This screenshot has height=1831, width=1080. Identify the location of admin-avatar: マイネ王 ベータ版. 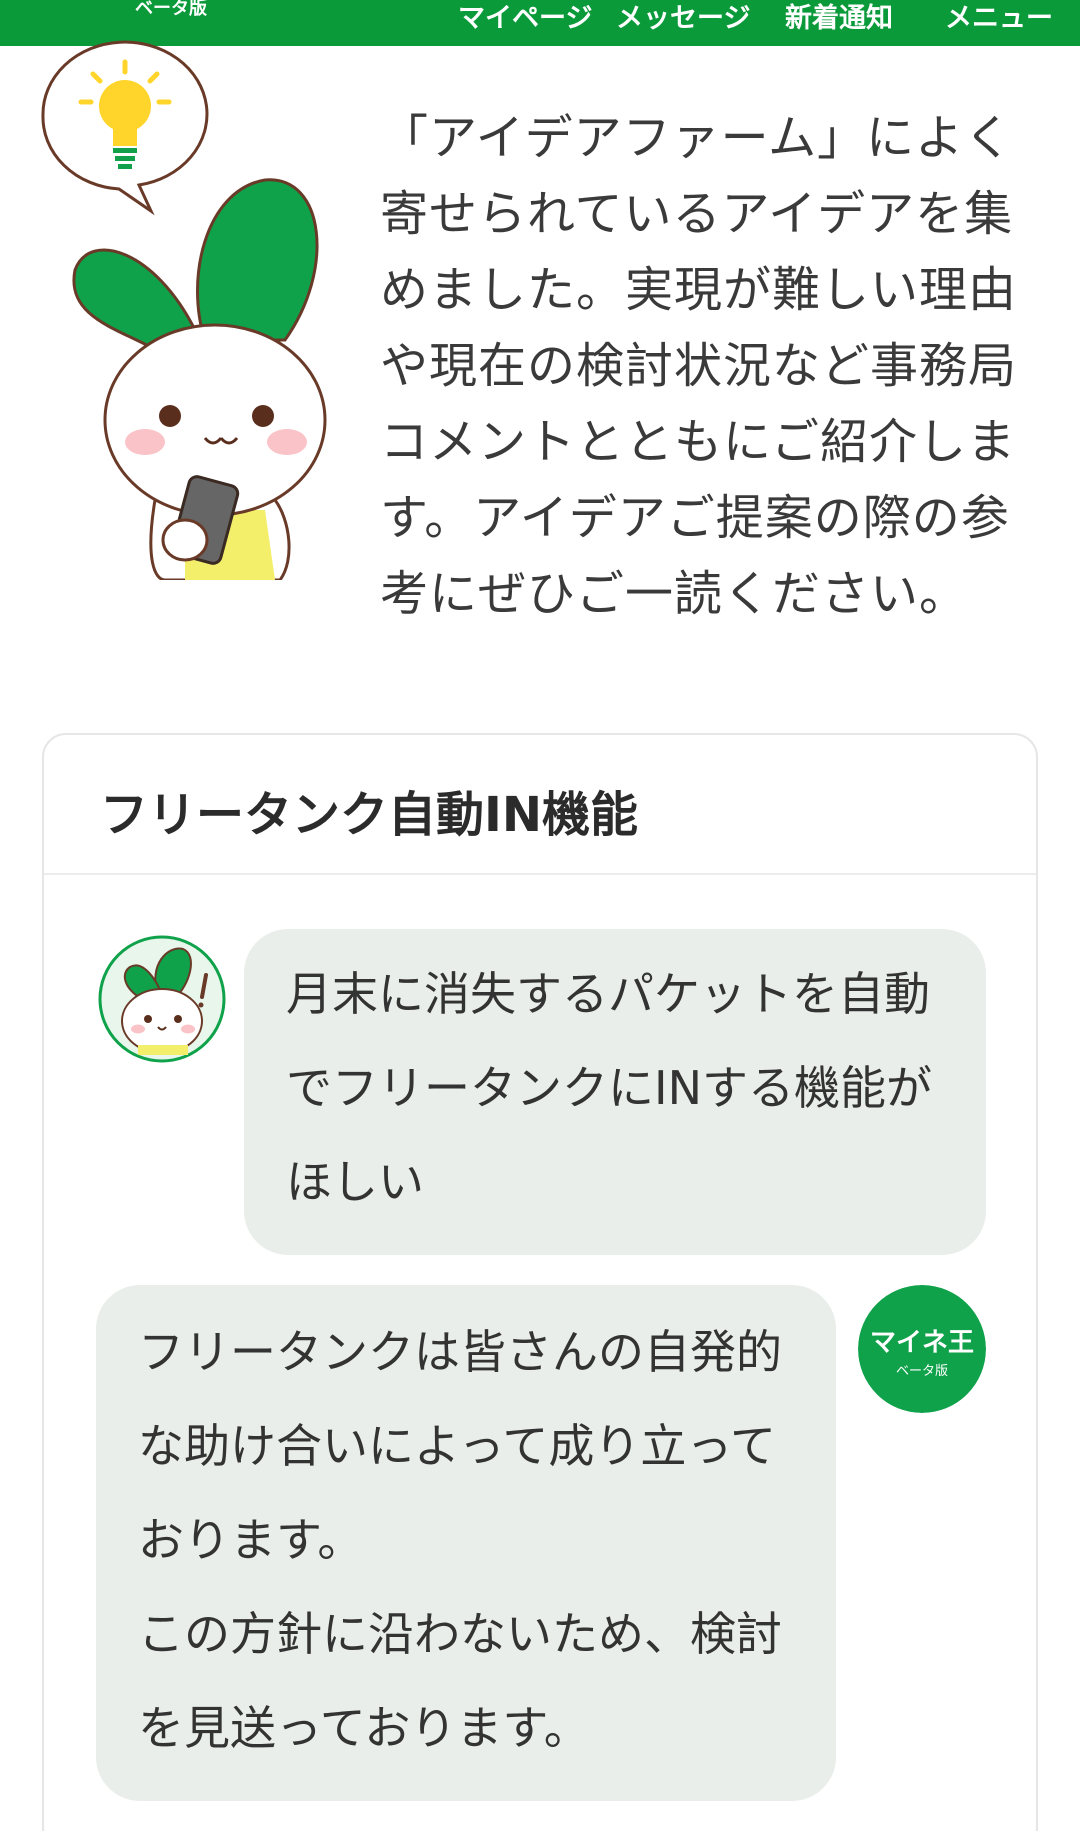
(922, 1349).